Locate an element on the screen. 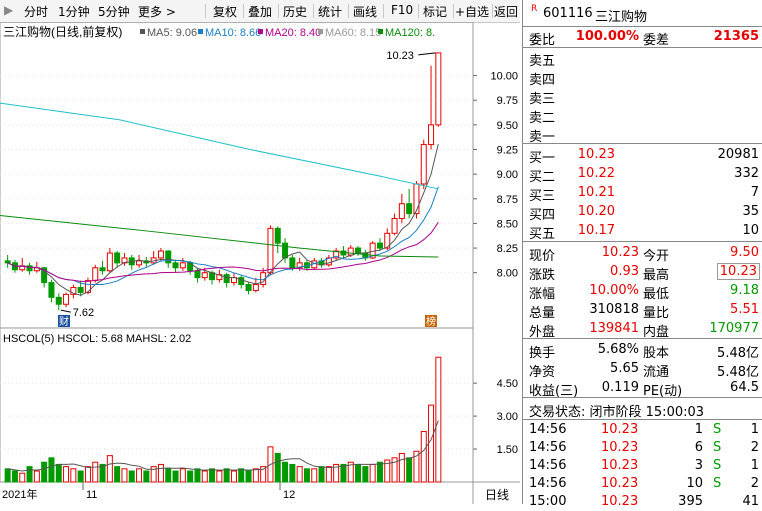 The image size is (762, 511). ask-label: 卖三 is located at coordinates (542, 99).